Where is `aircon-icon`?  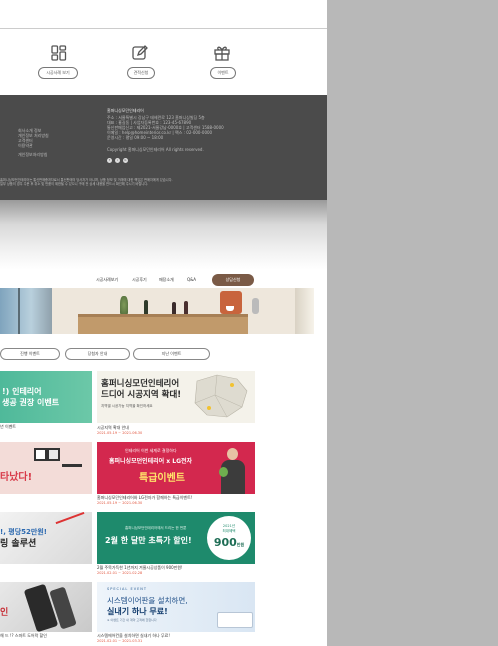
aircon-icon is located at coordinates (235, 620).